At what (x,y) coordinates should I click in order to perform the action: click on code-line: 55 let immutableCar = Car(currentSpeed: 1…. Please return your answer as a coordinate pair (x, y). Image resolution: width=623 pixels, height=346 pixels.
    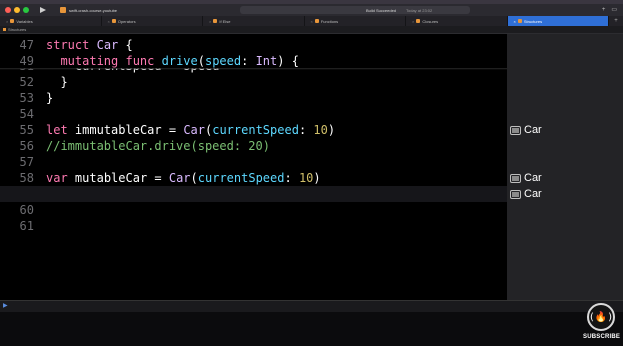
    Looking at the image, I should click on (253, 130).